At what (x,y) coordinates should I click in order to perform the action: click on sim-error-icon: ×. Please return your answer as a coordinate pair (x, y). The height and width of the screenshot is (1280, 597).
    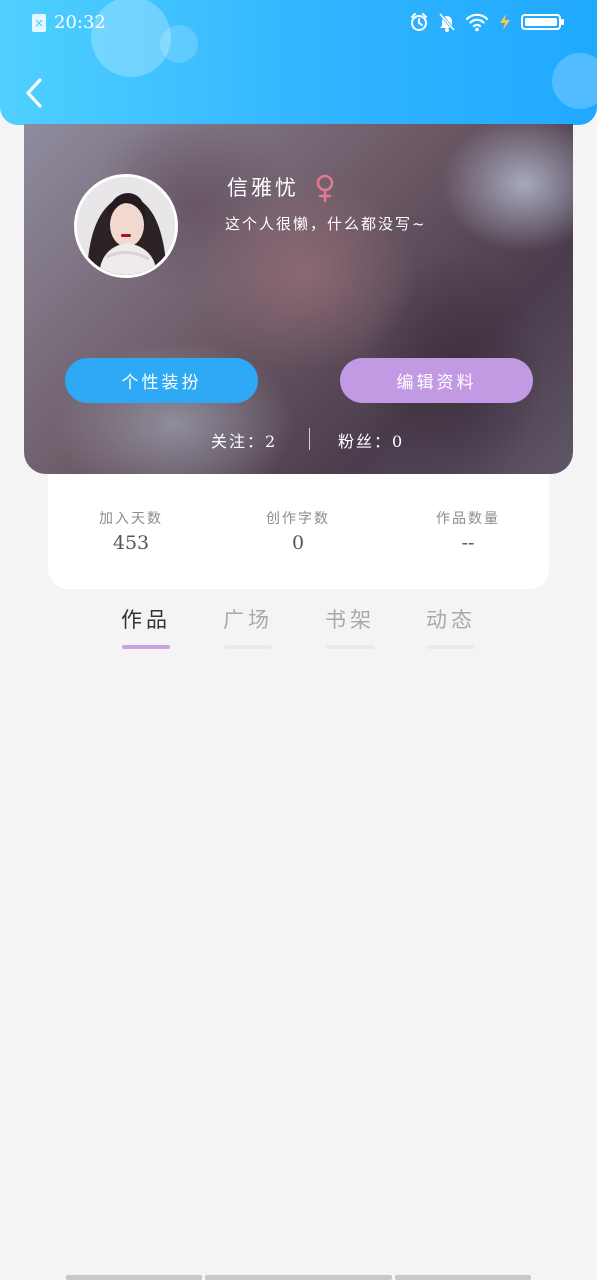
    Looking at the image, I should click on (39, 22).